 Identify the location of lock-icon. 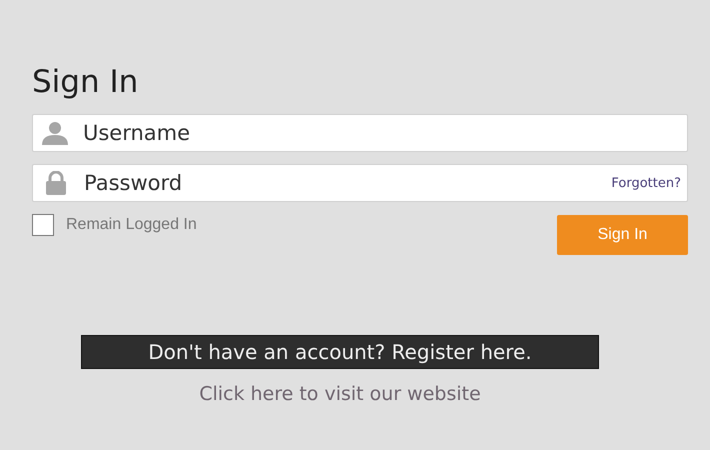
(56, 183).